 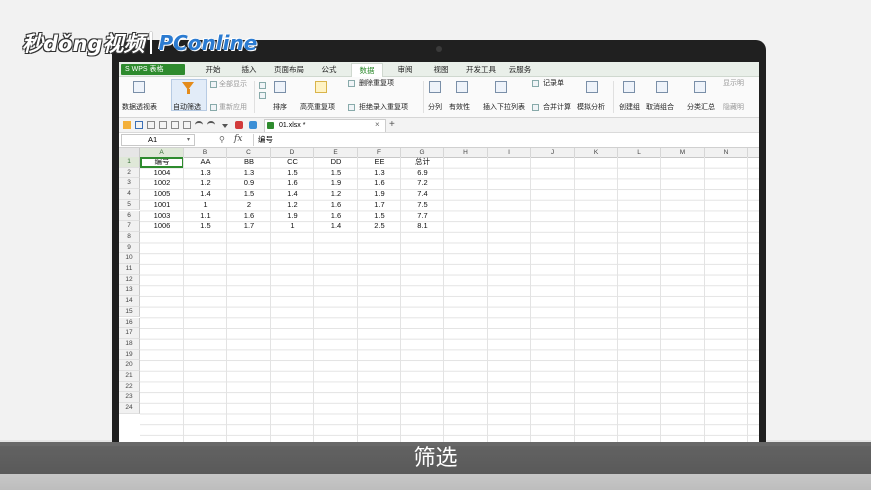 I want to click on close-tab-icon: ×, so click(x=377, y=125).